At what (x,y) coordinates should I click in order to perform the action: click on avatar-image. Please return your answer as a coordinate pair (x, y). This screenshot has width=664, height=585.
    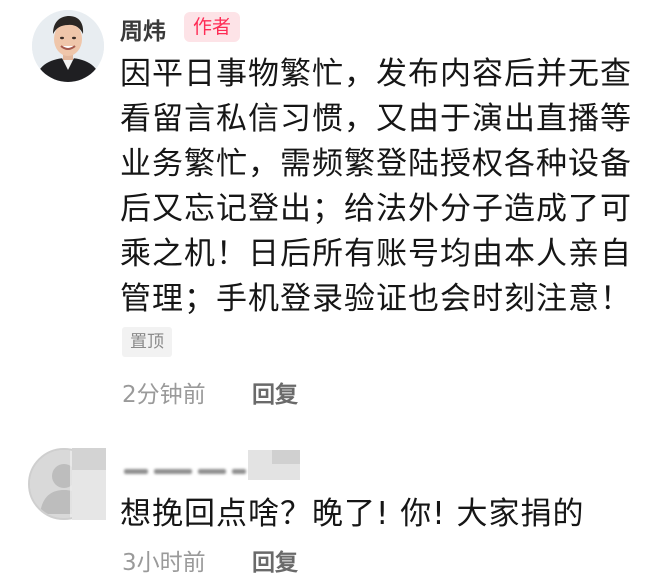
    Looking at the image, I should click on (68, 46).